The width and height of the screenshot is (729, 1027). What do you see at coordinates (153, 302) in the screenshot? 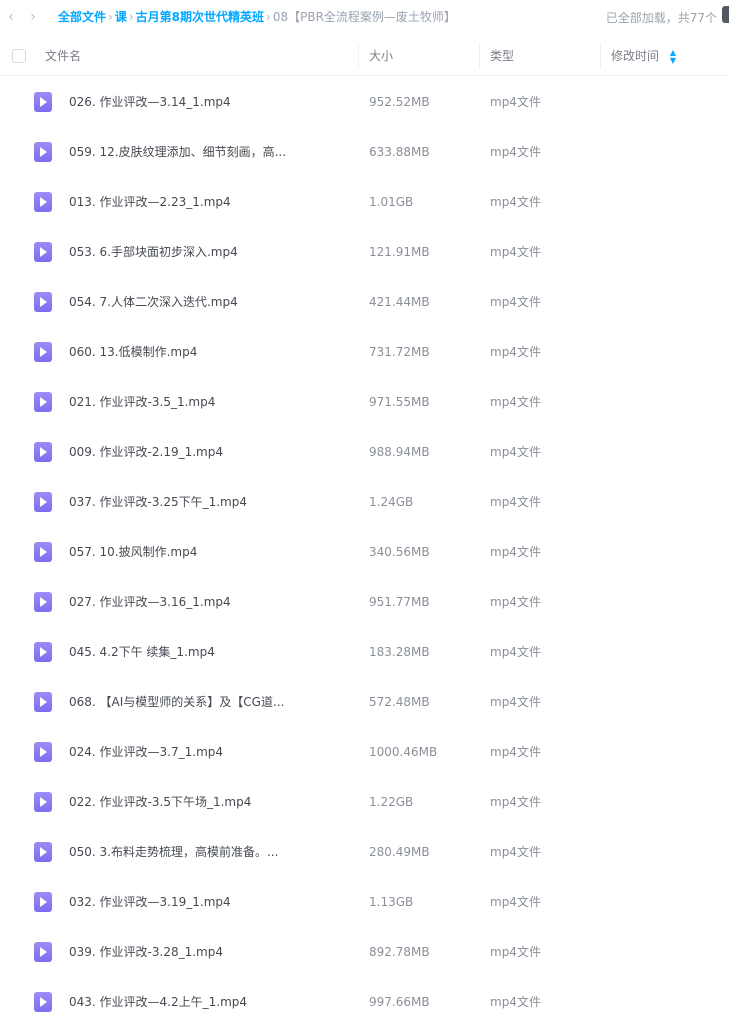
I see `file-name: 054. 7.人体二次深入迭代.mp4` at bounding box center [153, 302].